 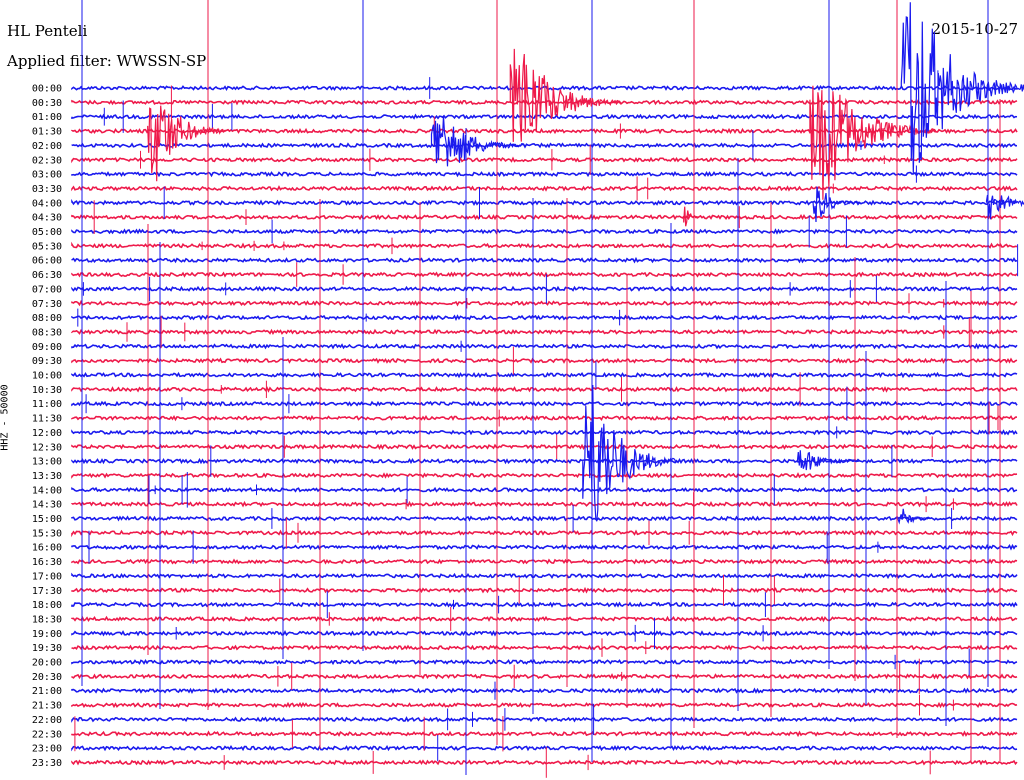 What do you see at coordinates (47, 275) in the screenshot?
I see `row-time-label: 06:30` at bounding box center [47, 275].